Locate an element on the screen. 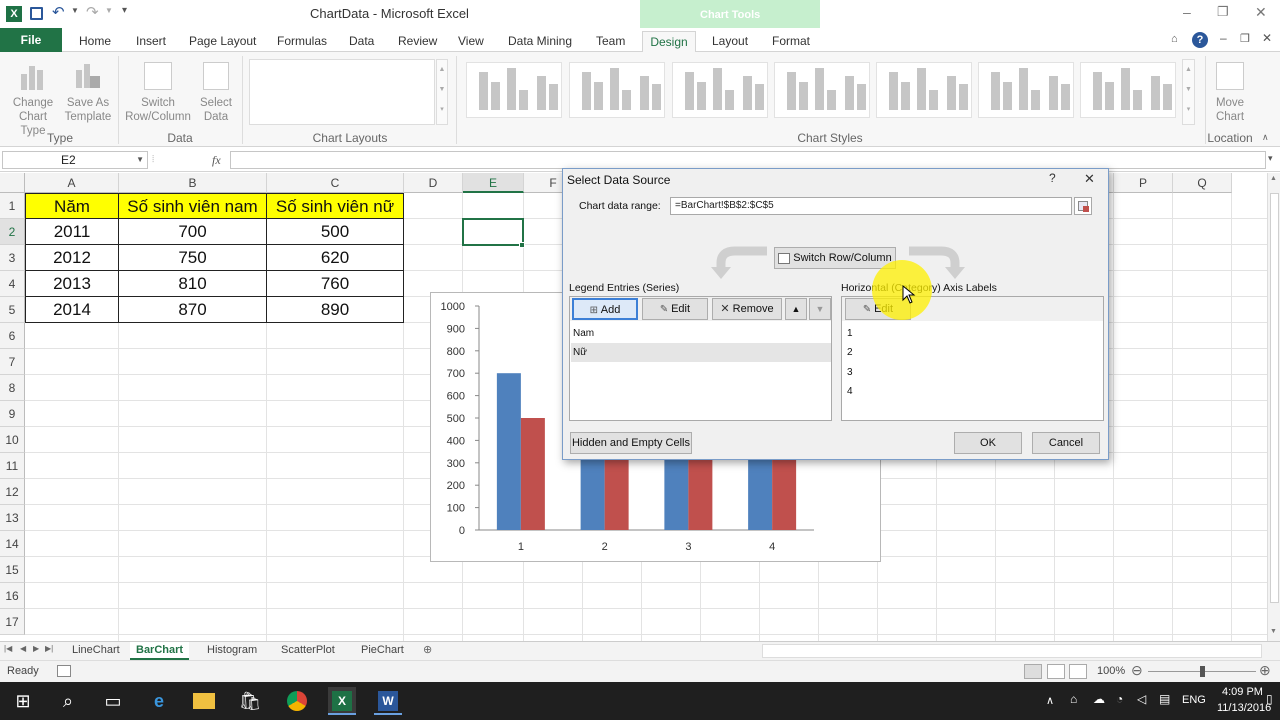 The image size is (1280, 720). data-cell: 810 is located at coordinates (193, 284).